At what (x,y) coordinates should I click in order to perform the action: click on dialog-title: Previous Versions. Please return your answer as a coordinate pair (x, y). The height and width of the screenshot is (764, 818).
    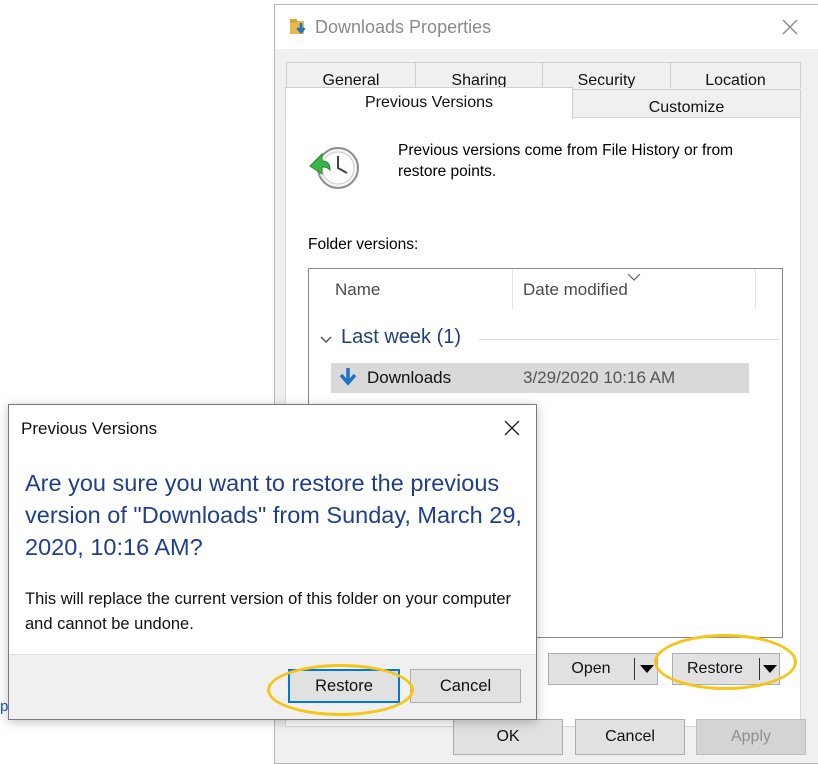
    Looking at the image, I should click on (89, 428).